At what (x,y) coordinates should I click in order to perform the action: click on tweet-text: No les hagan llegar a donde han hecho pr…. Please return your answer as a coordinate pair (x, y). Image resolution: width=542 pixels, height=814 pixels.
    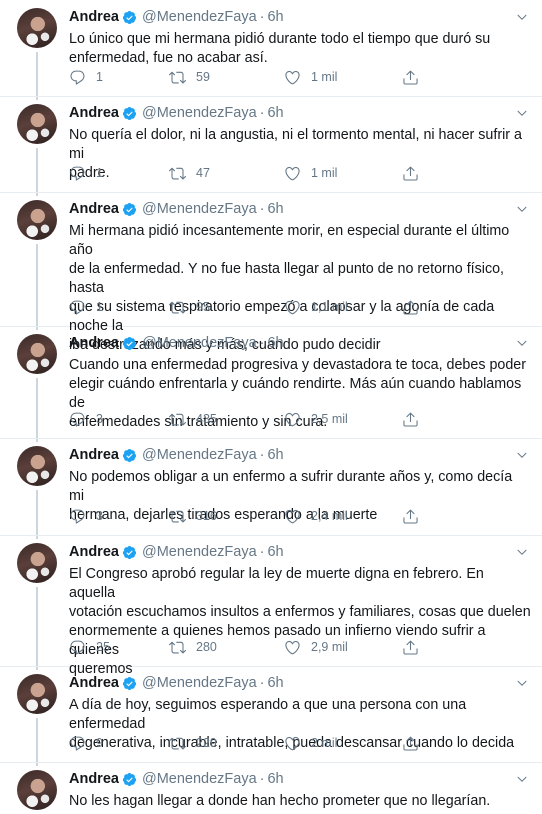
    Looking at the image, I should click on (300, 801).